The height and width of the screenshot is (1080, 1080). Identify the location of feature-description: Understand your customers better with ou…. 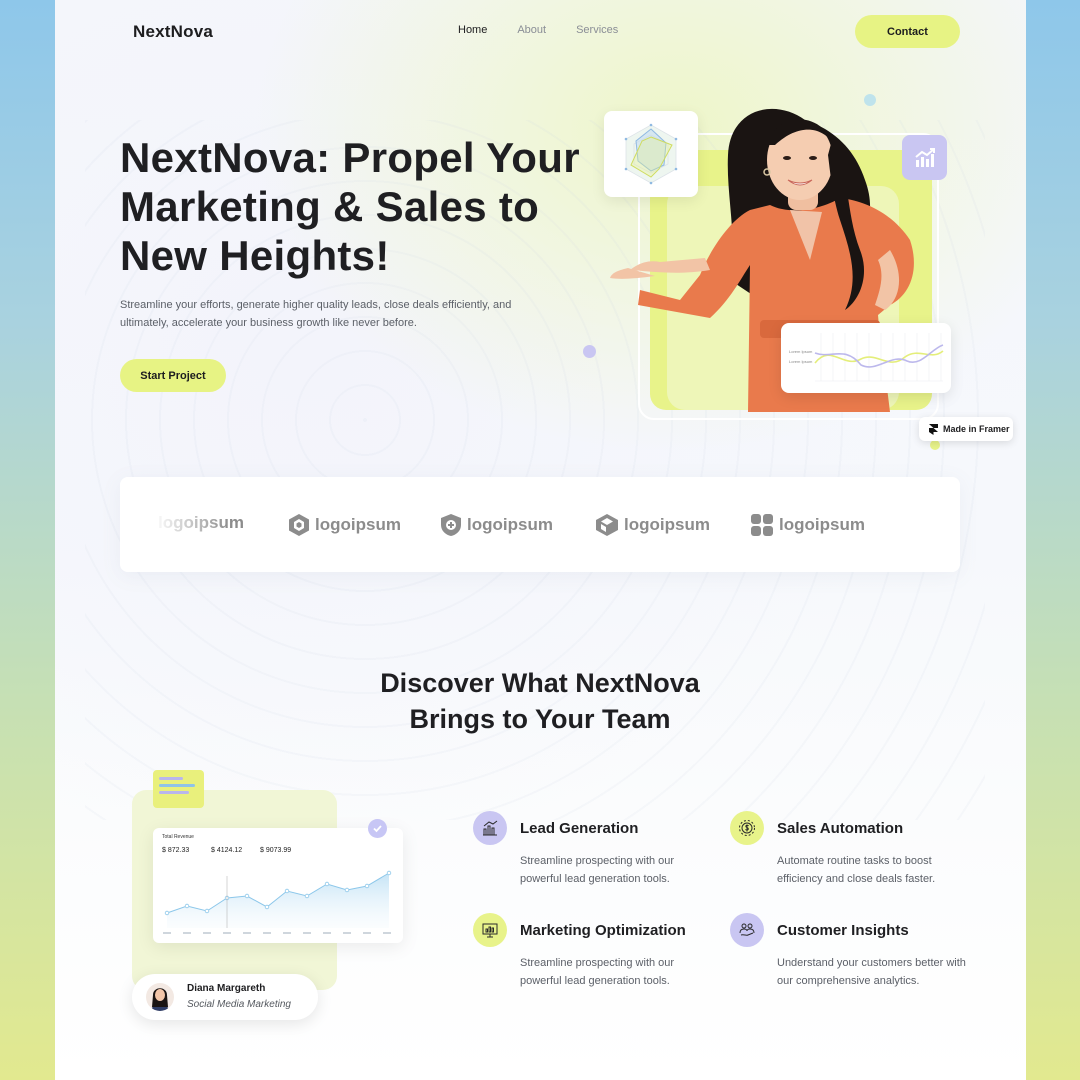
(871, 972).